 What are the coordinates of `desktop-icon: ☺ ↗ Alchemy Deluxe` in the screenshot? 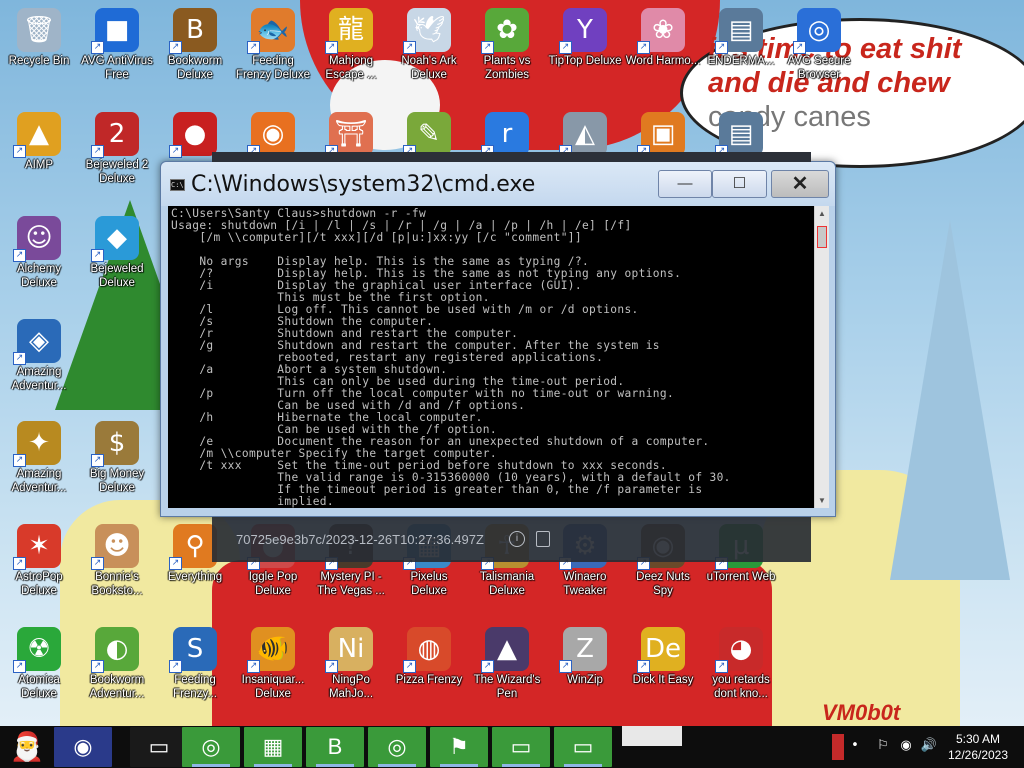 It's located at (39, 250).